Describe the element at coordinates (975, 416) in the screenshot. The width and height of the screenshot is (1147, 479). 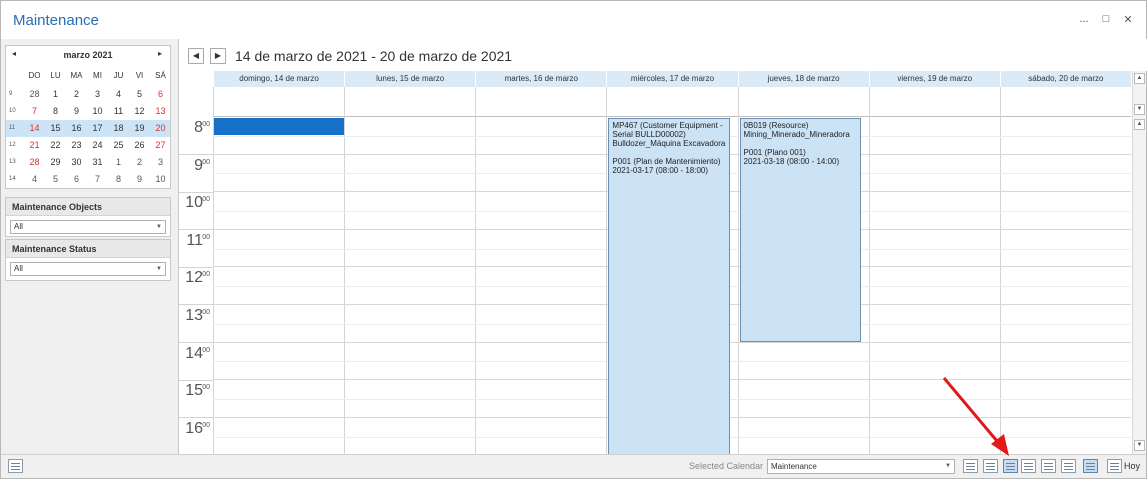
I see `red-arrow-annotation` at that location.